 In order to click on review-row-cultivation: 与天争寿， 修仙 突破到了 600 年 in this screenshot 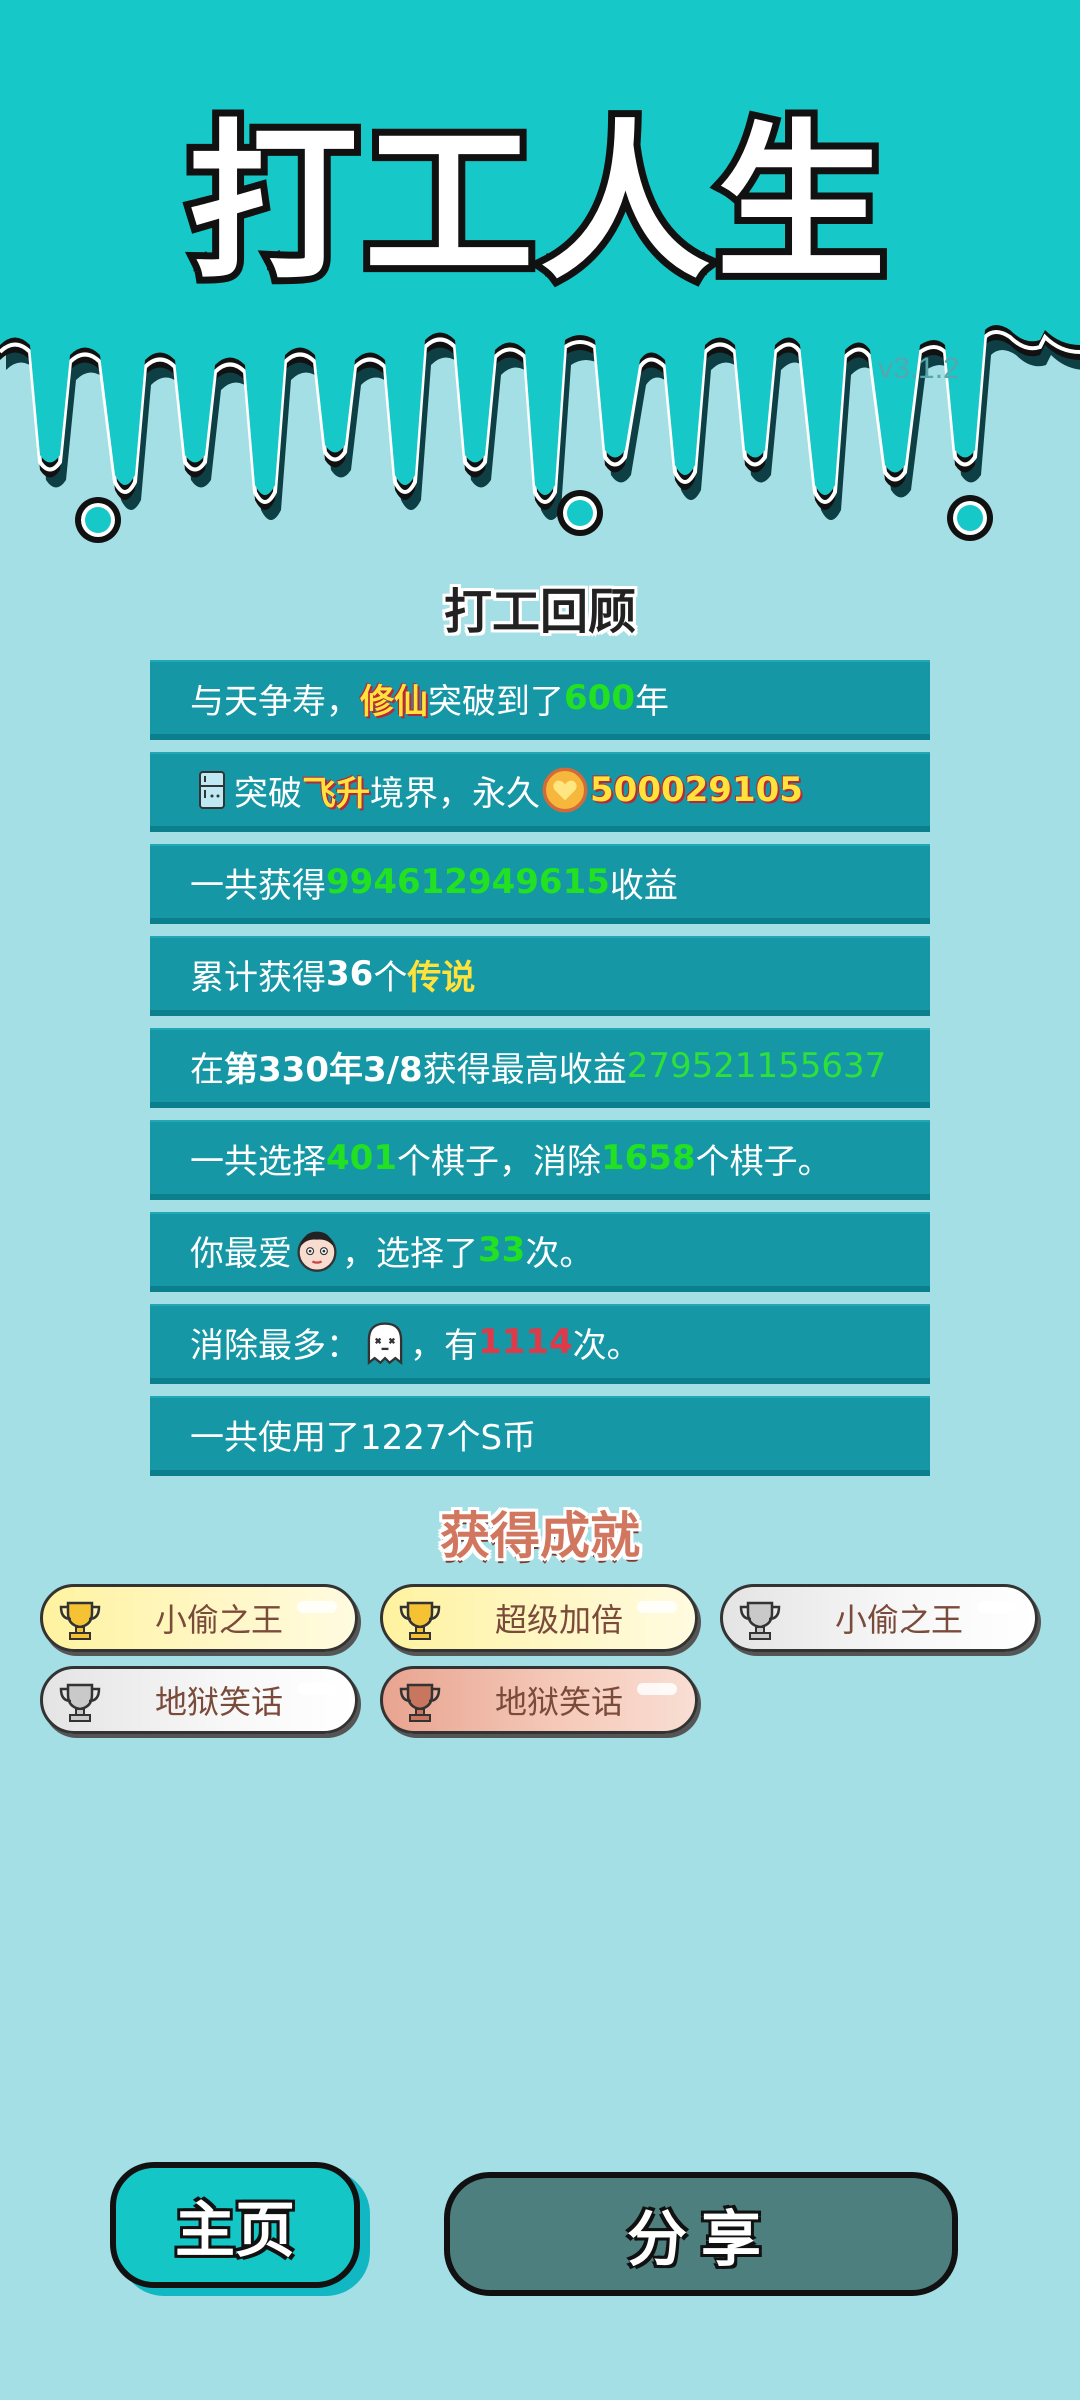, I will do `click(540, 700)`.